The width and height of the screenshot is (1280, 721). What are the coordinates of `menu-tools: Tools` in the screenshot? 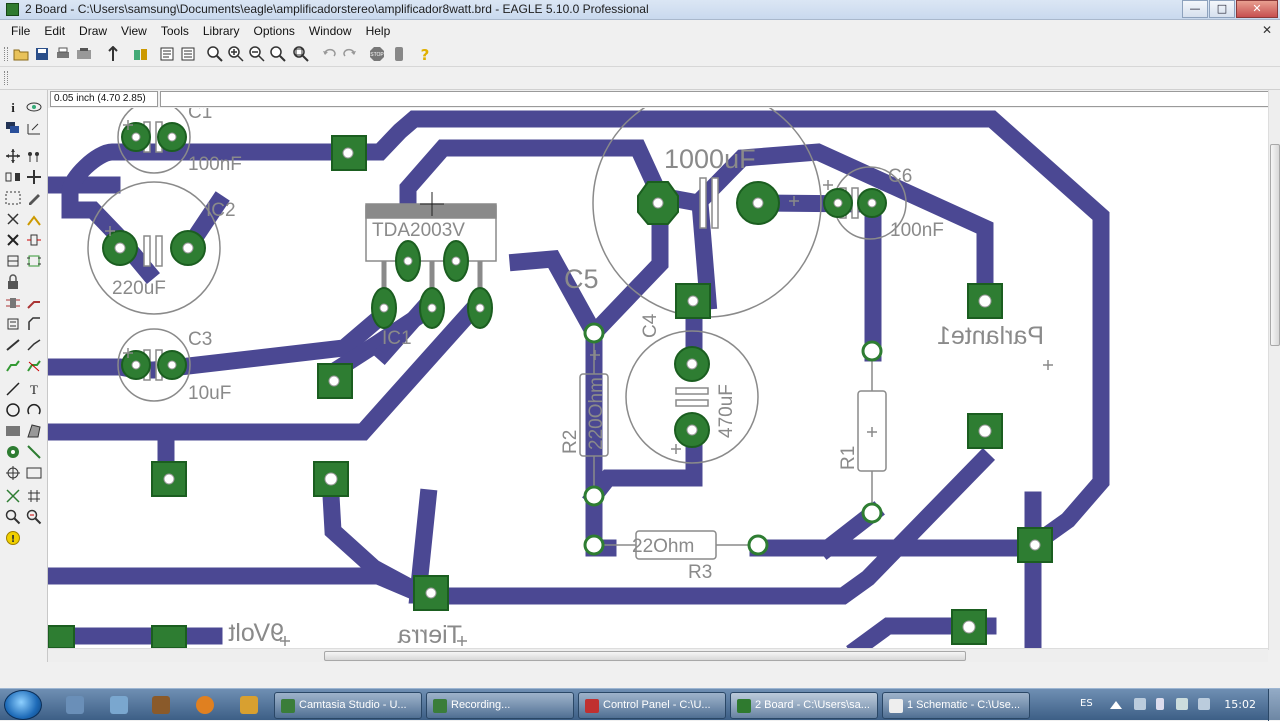 It's located at (175, 31).